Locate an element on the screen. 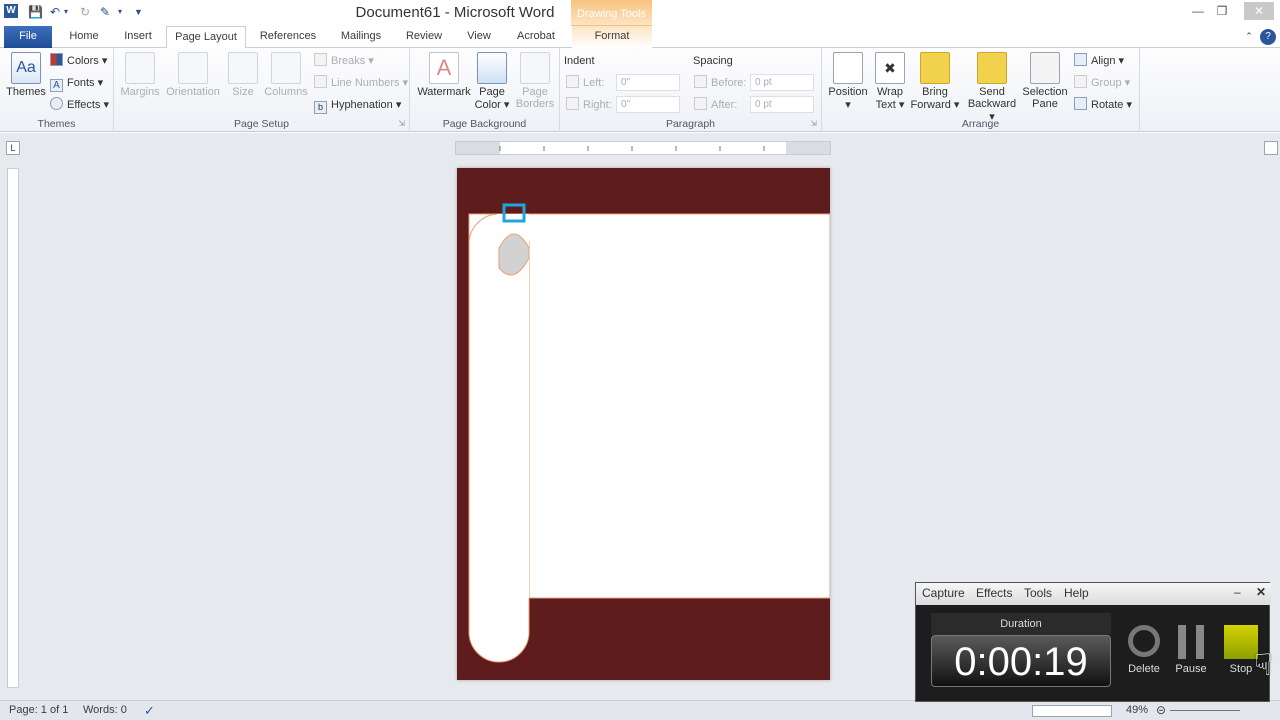 This screenshot has height=720, width=1280. colors-icon is located at coordinates (56, 59).